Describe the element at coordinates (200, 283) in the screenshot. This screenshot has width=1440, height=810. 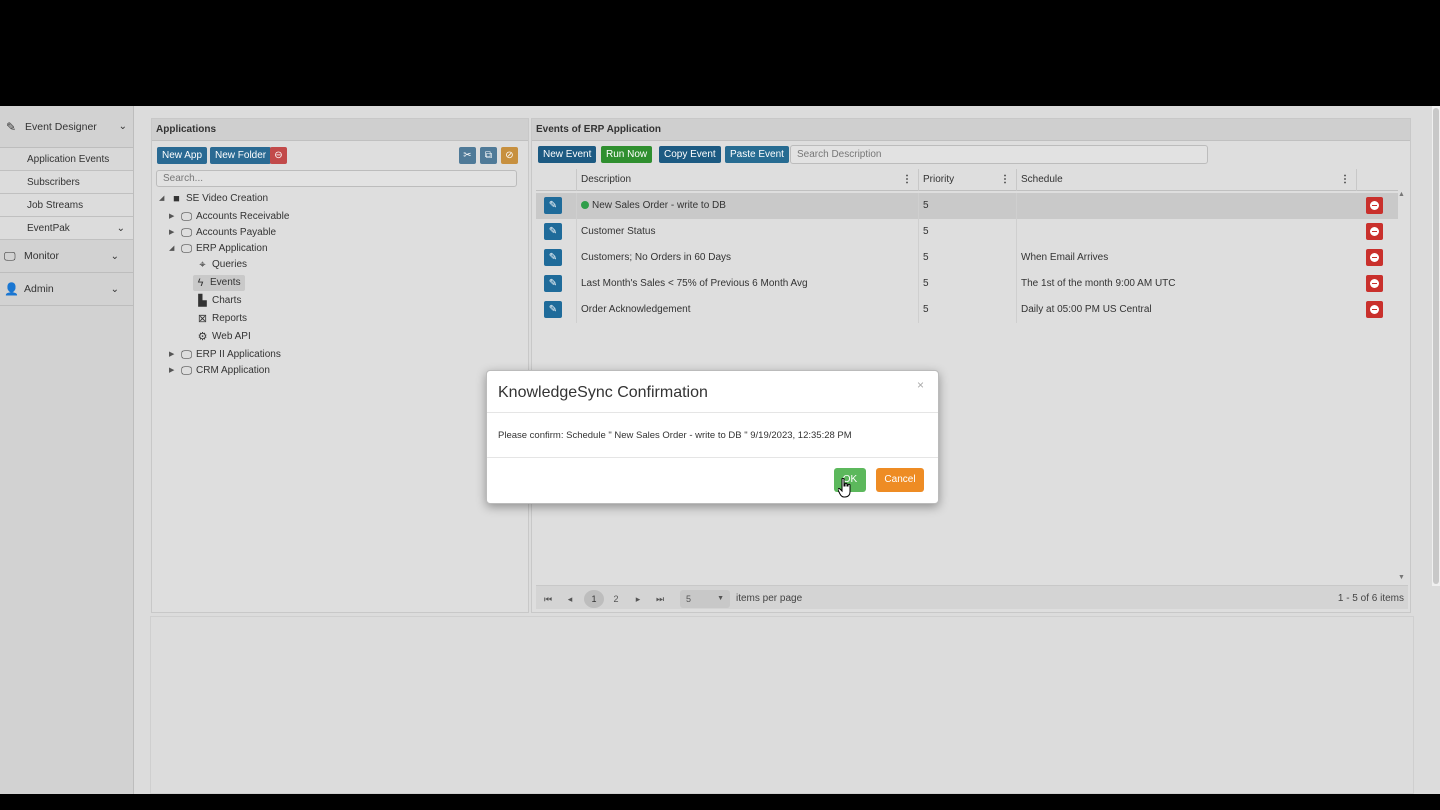
I see `lightning-icon: ϟ` at that location.